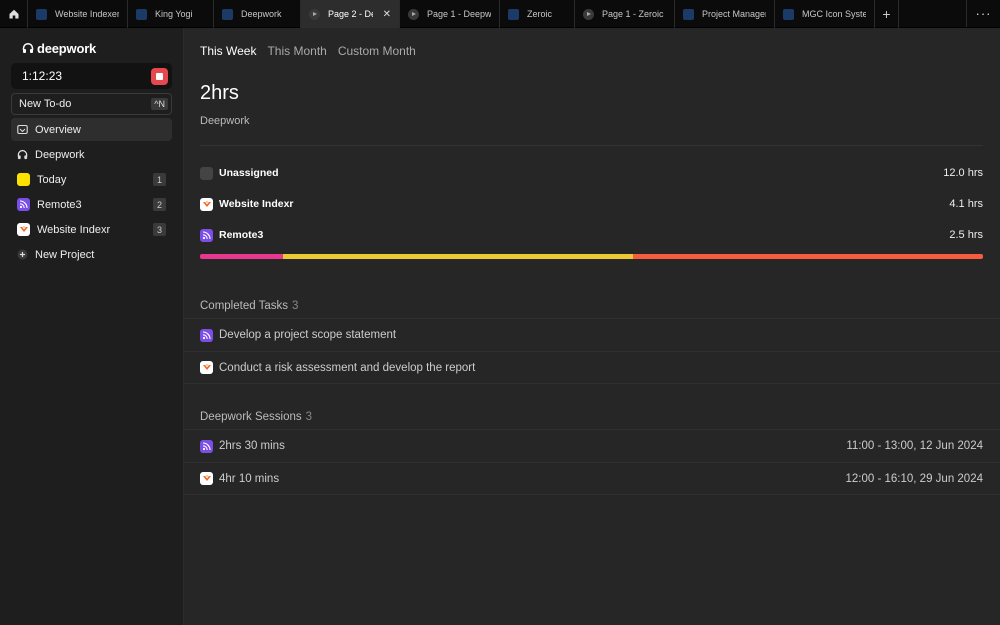  I want to click on overview-icon, so click(22, 129).